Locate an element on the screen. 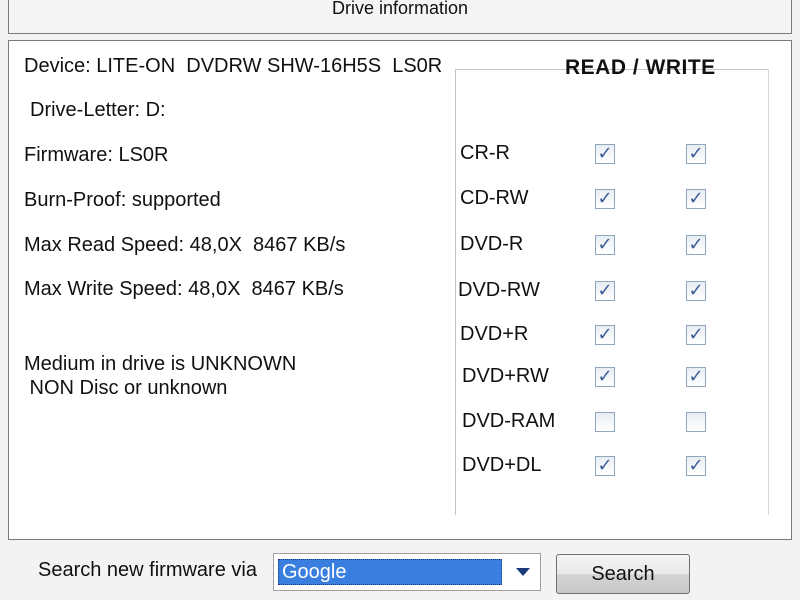 The width and height of the screenshot is (800, 600). format-label-dvd-rw: DVD-RW is located at coordinates (499, 290).